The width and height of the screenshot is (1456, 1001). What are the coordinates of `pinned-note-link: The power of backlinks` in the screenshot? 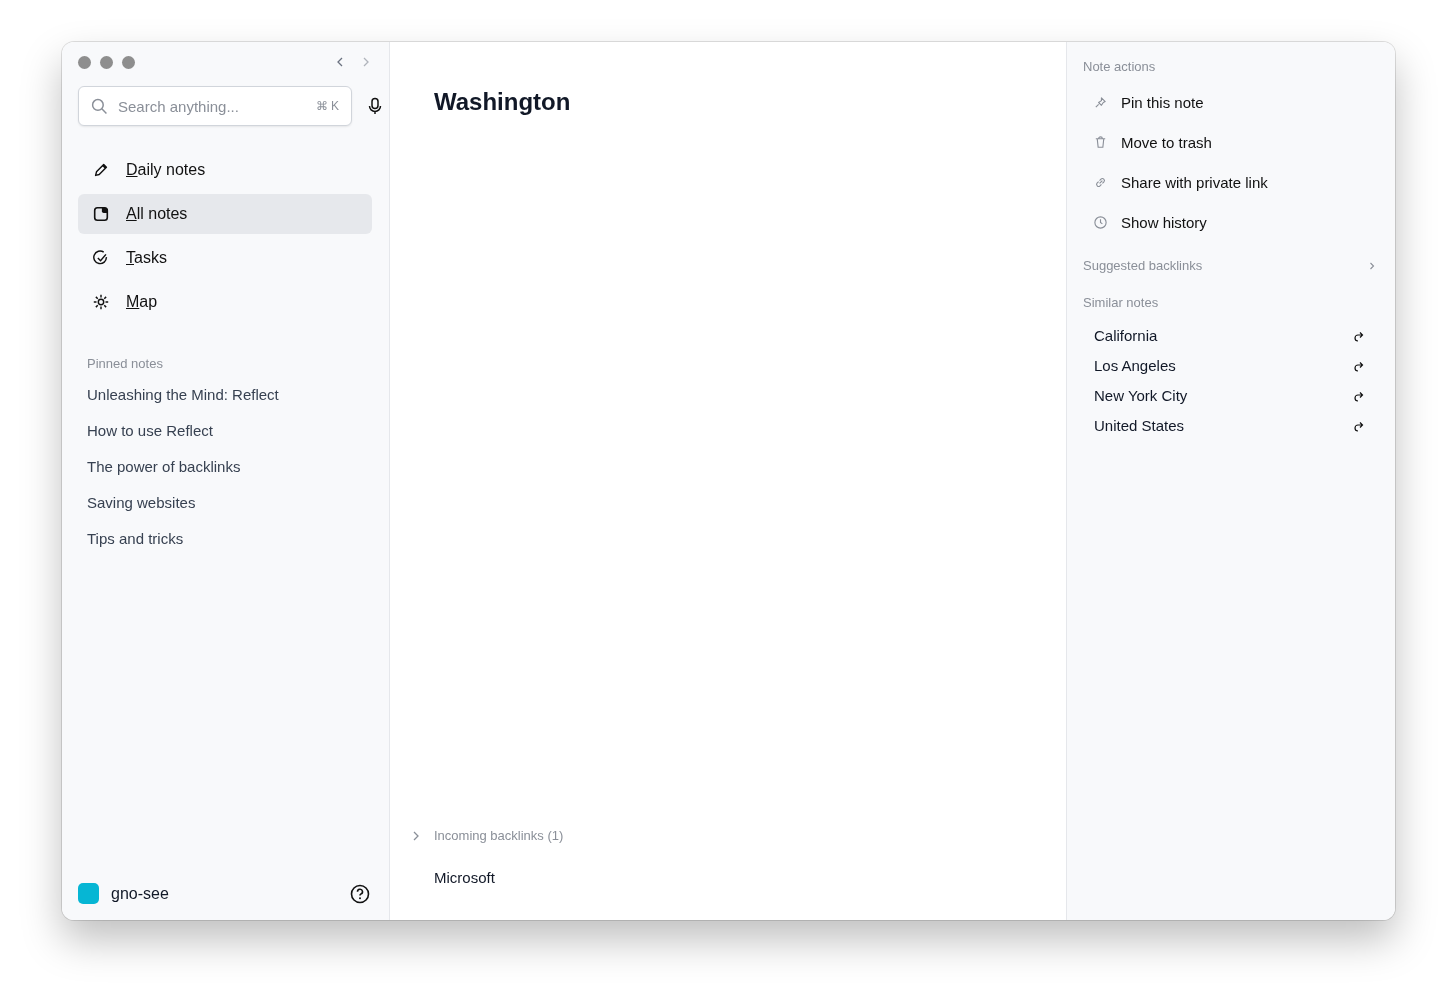 It's located at (225, 467).